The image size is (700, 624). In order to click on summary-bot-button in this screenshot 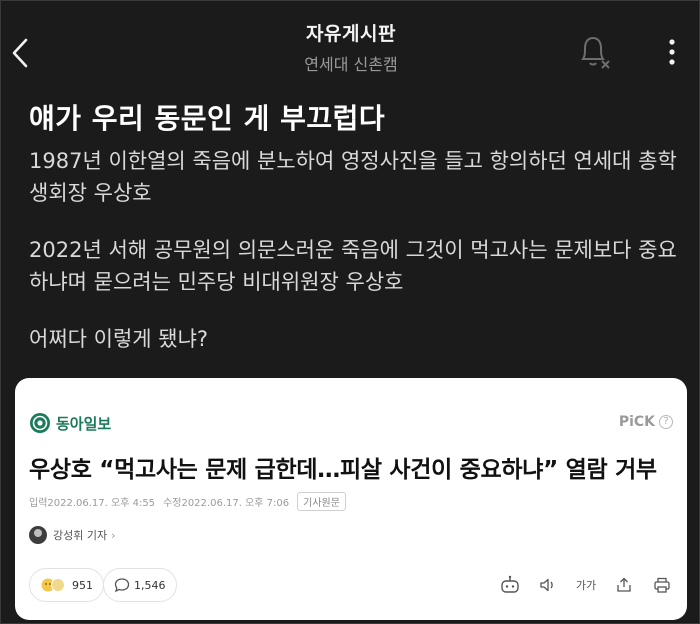, I will do `click(510, 585)`.